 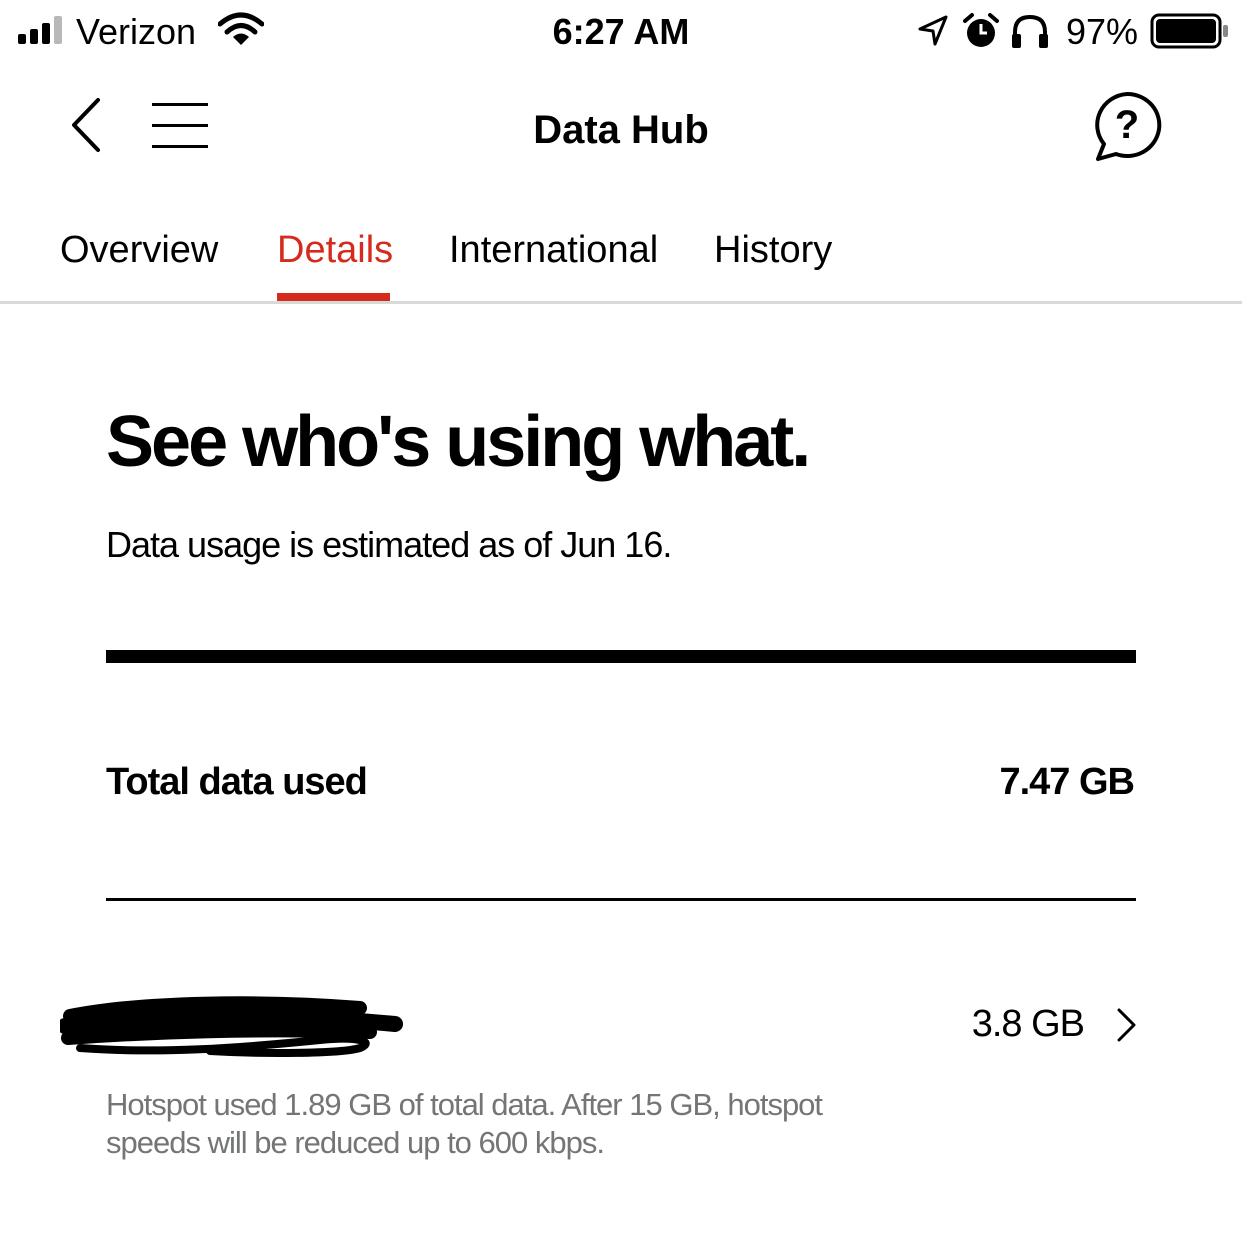 I want to click on row-divider, so click(x=621, y=899).